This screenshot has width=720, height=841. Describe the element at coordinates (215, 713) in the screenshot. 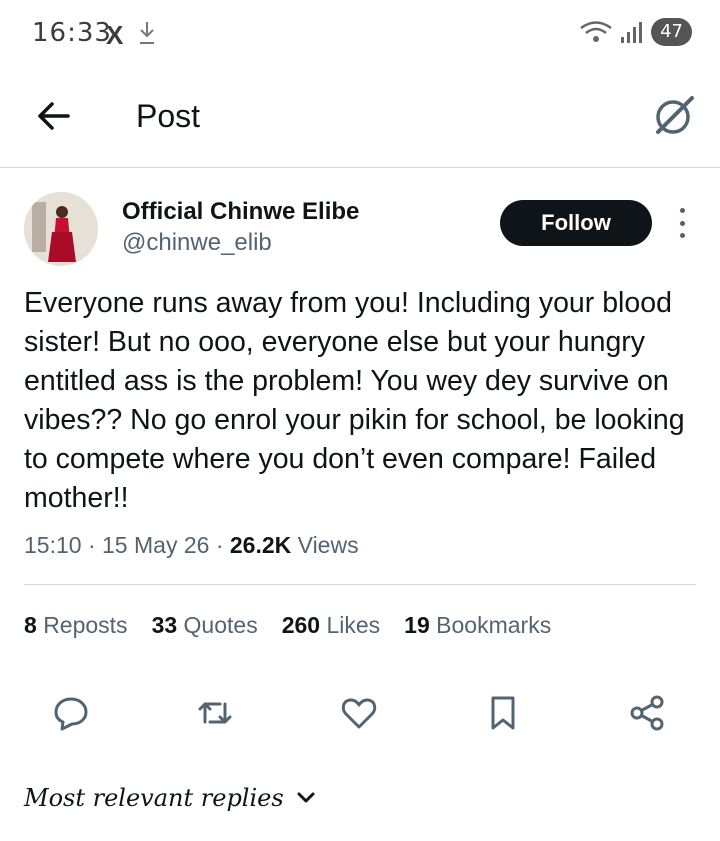

I see `repost-icon` at that location.